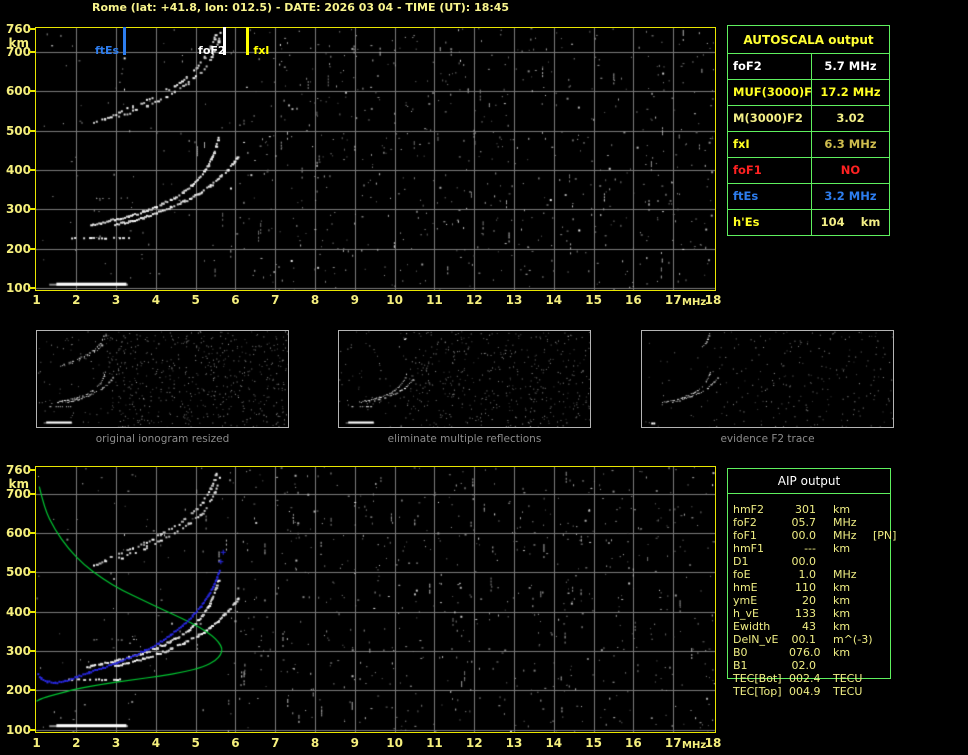  I want to click on aip-row-hve: h_vE 133 km, so click(827, 613).